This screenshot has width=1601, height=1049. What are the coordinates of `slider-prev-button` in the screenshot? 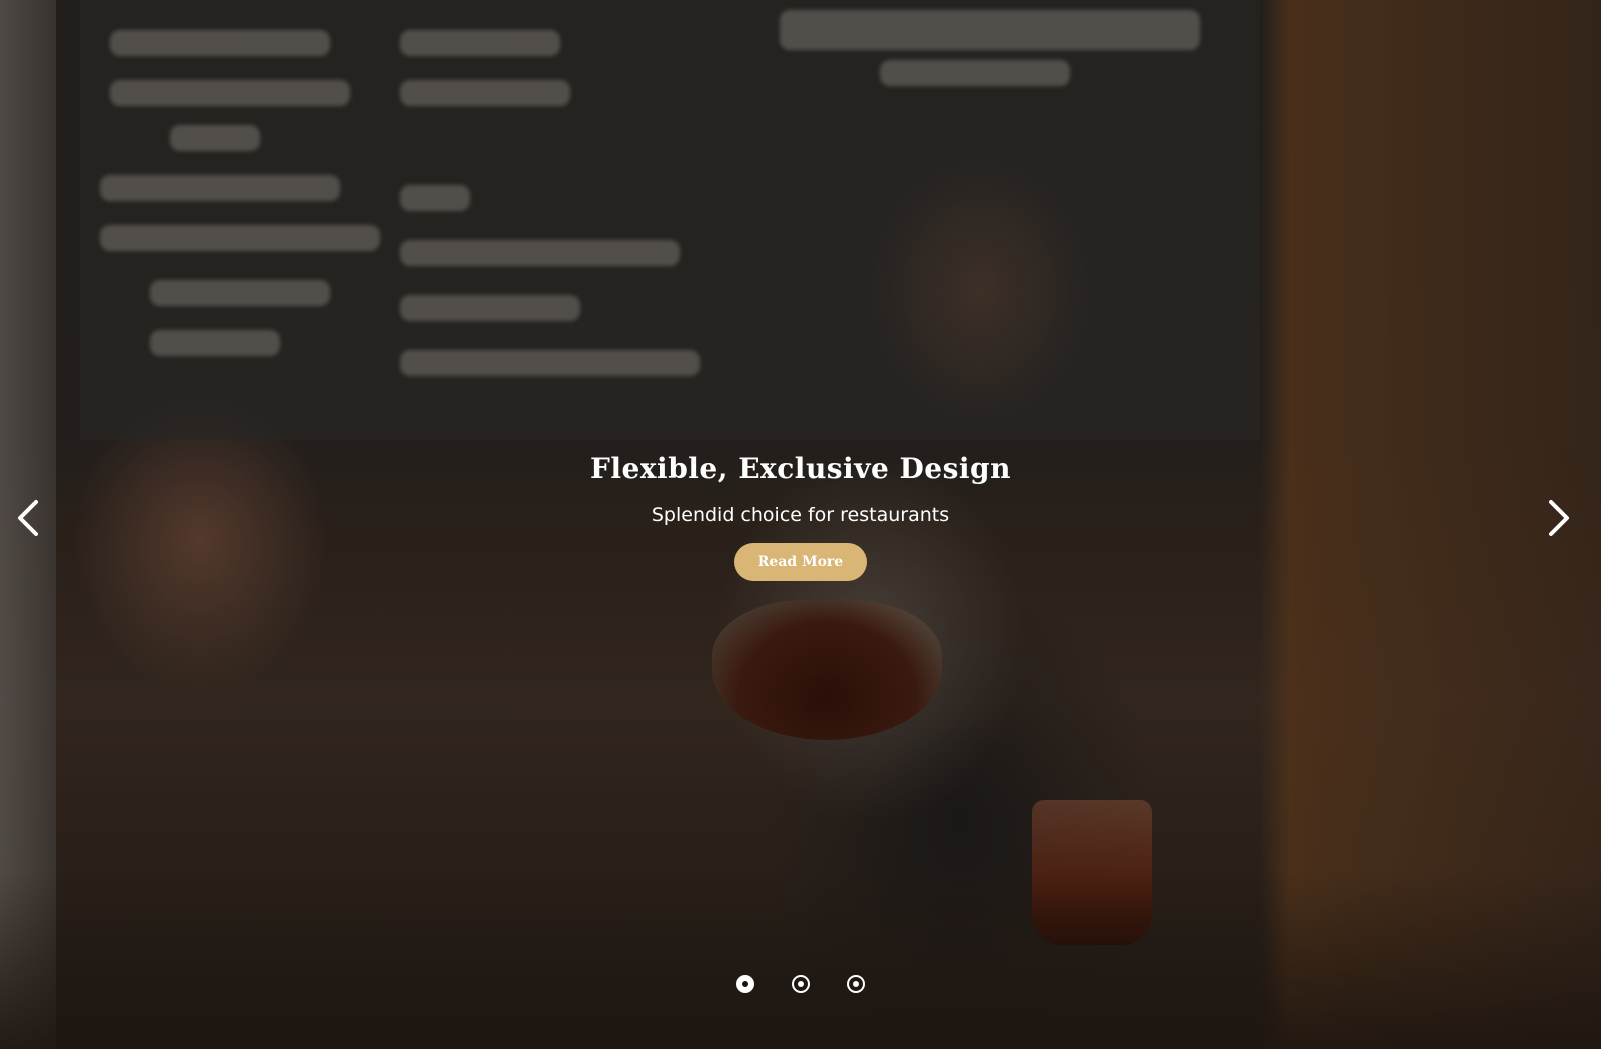 It's located at (28, 518).